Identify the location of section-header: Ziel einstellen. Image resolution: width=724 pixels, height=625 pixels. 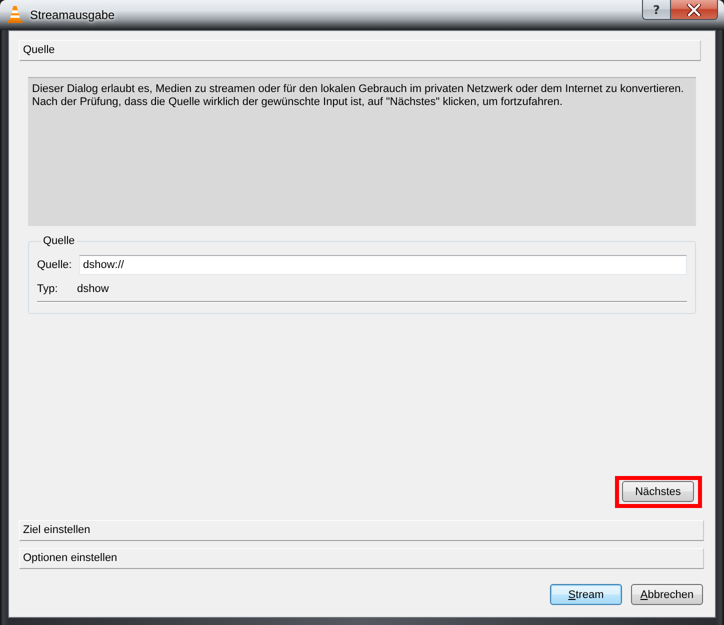
(361, 530).